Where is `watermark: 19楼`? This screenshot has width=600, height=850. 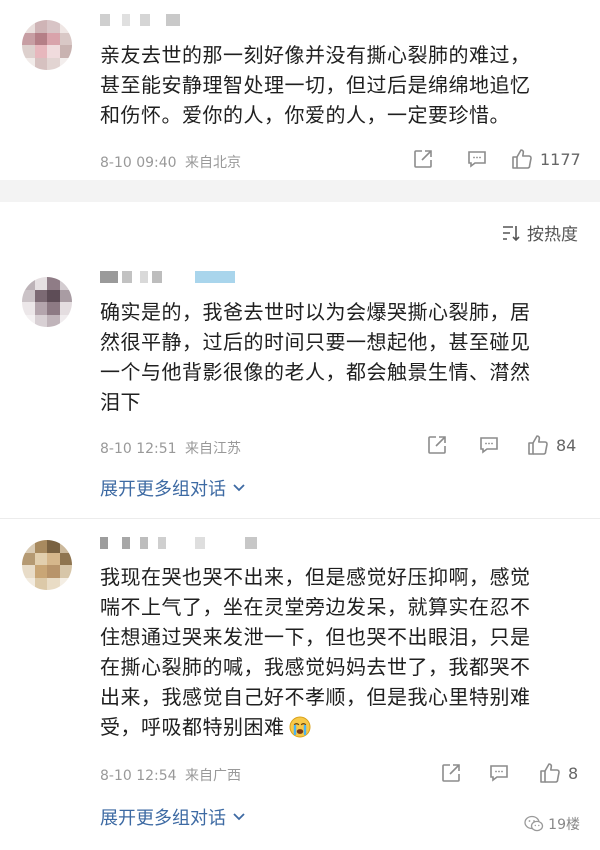 watermark: 19楼 is located at coordinates (552, 824).